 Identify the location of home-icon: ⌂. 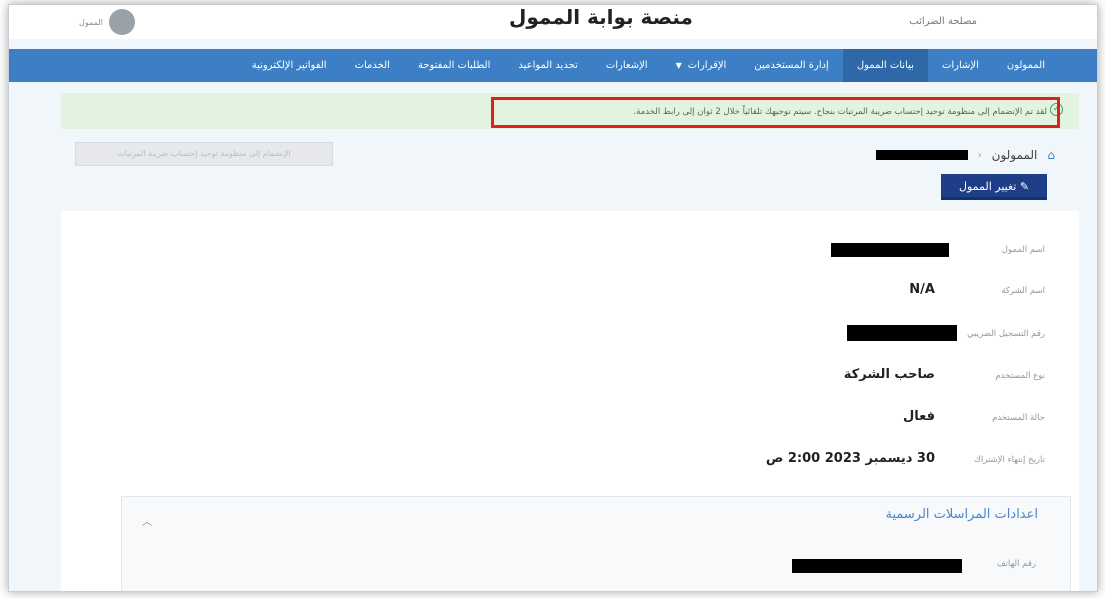
(1051, 155).